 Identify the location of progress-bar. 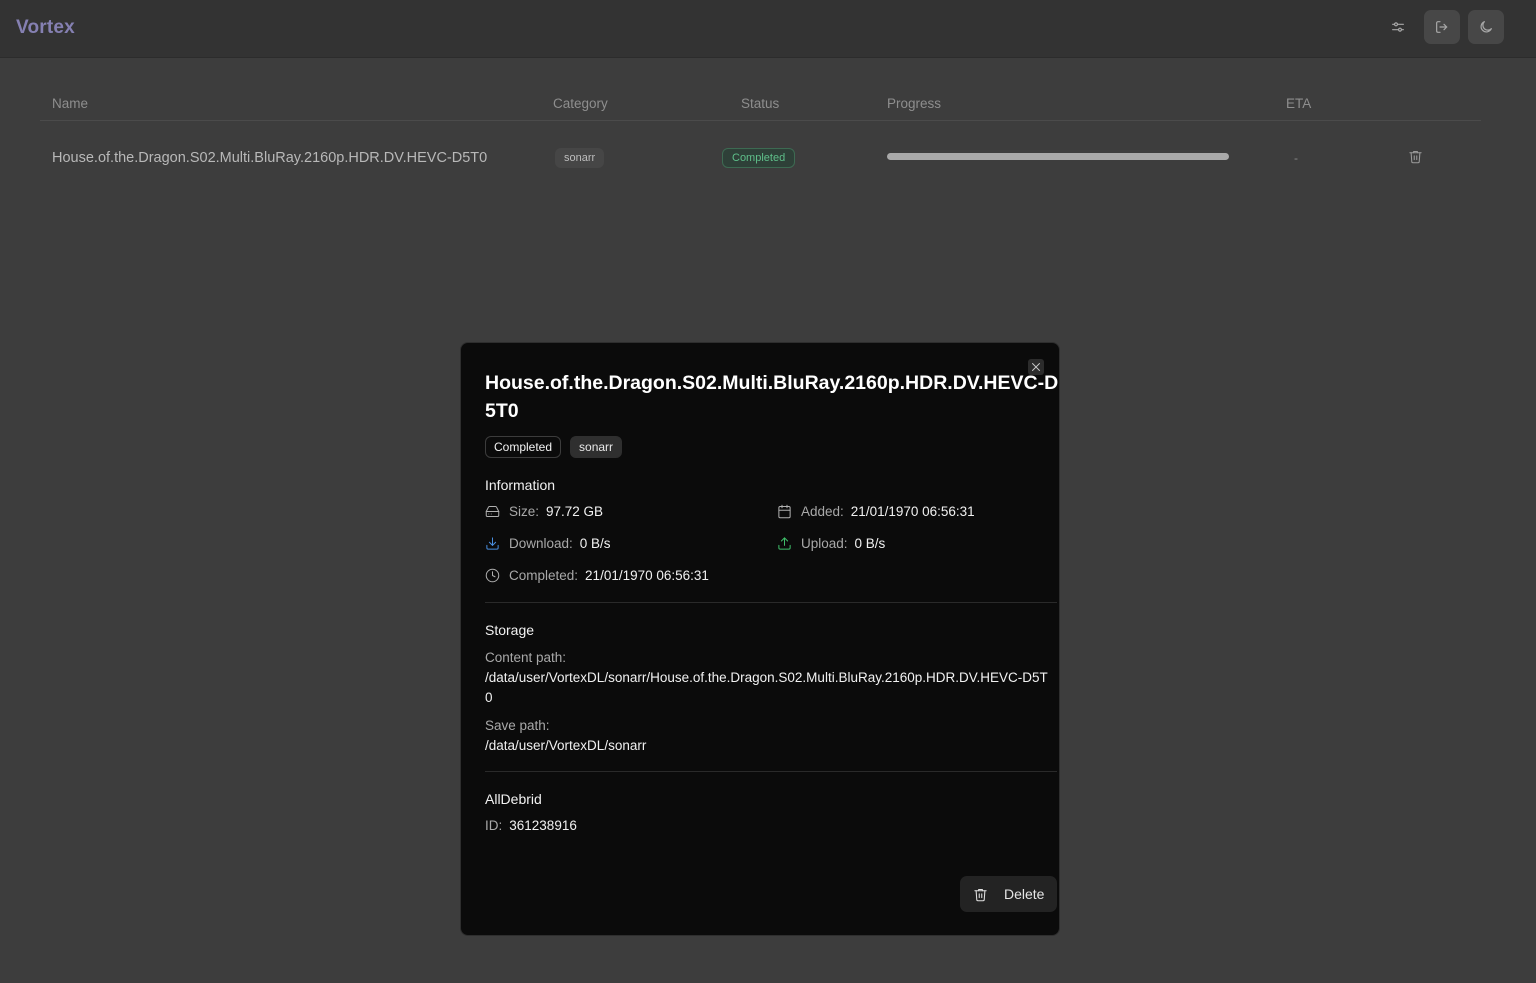
(1058, 156).